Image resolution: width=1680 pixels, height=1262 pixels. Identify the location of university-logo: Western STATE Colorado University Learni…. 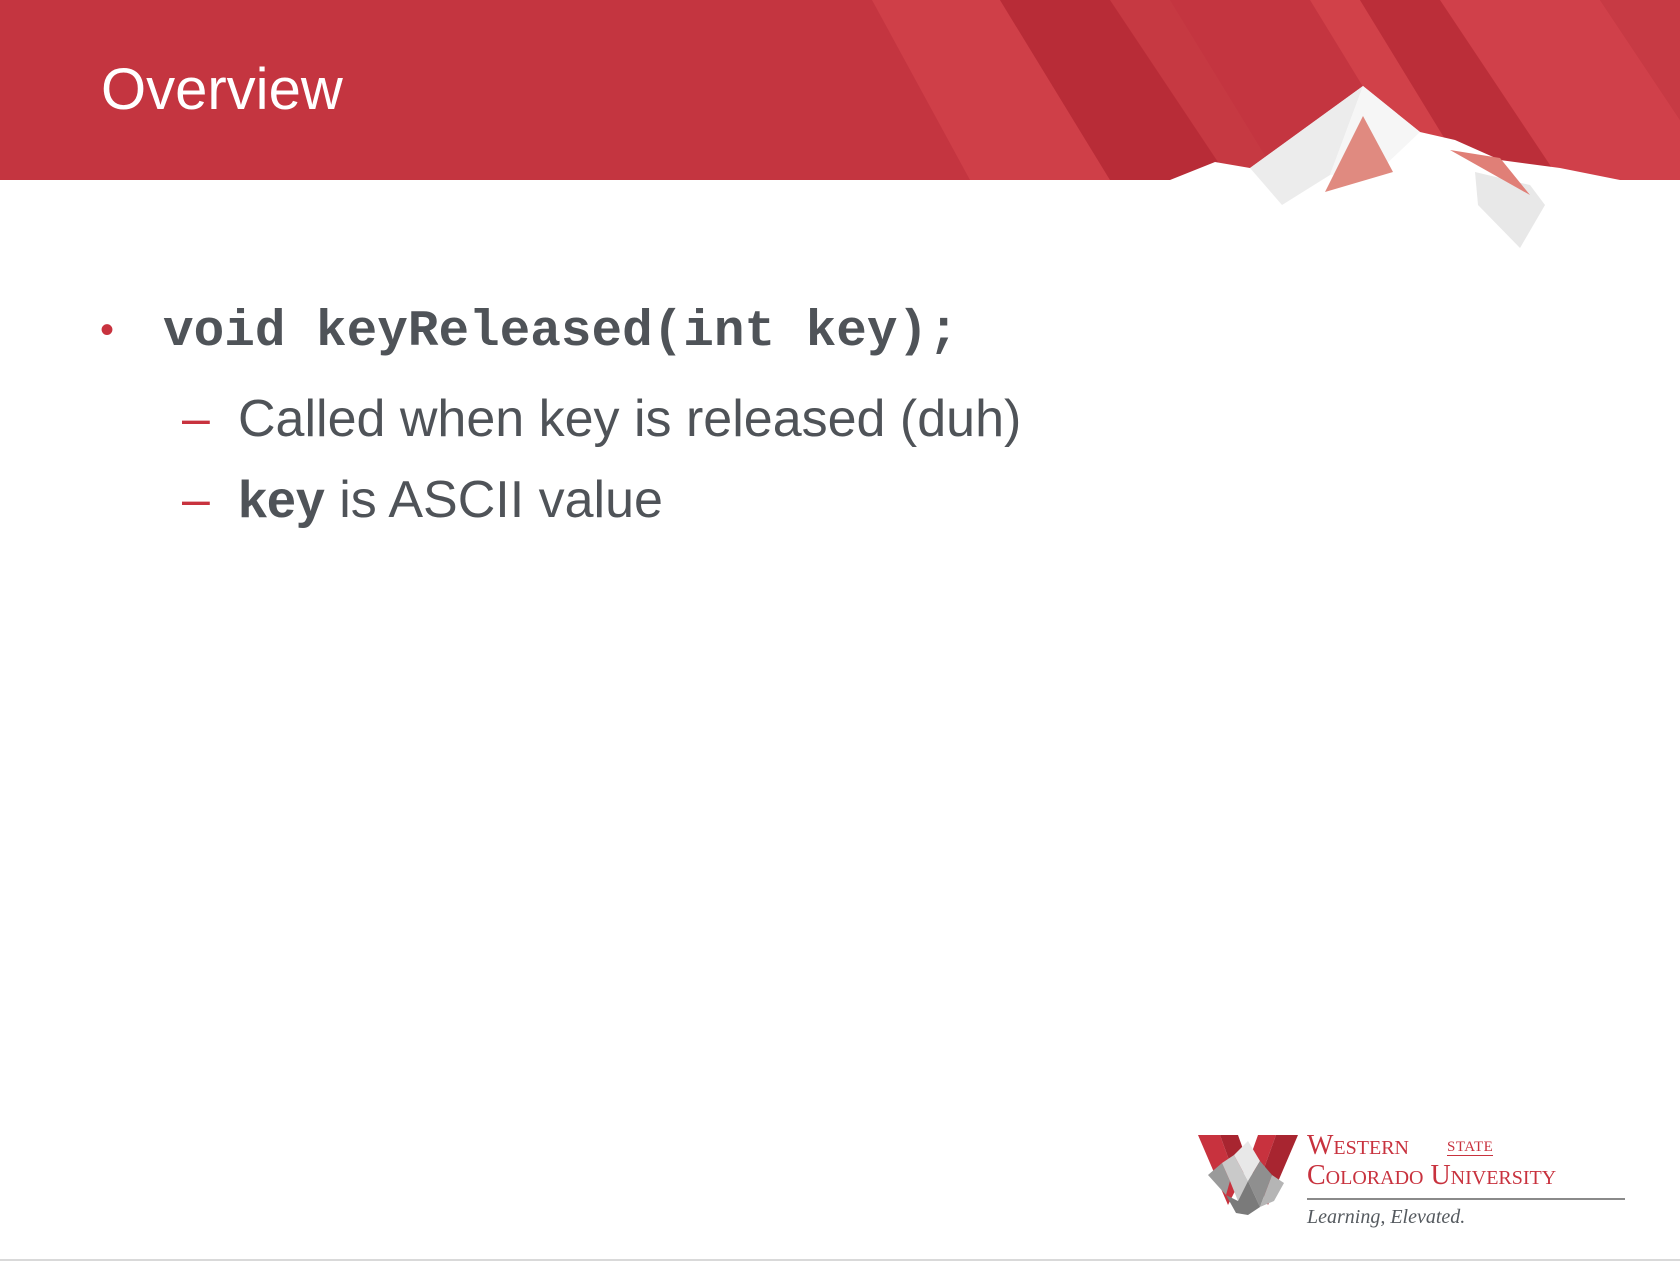
(1415, 1182).